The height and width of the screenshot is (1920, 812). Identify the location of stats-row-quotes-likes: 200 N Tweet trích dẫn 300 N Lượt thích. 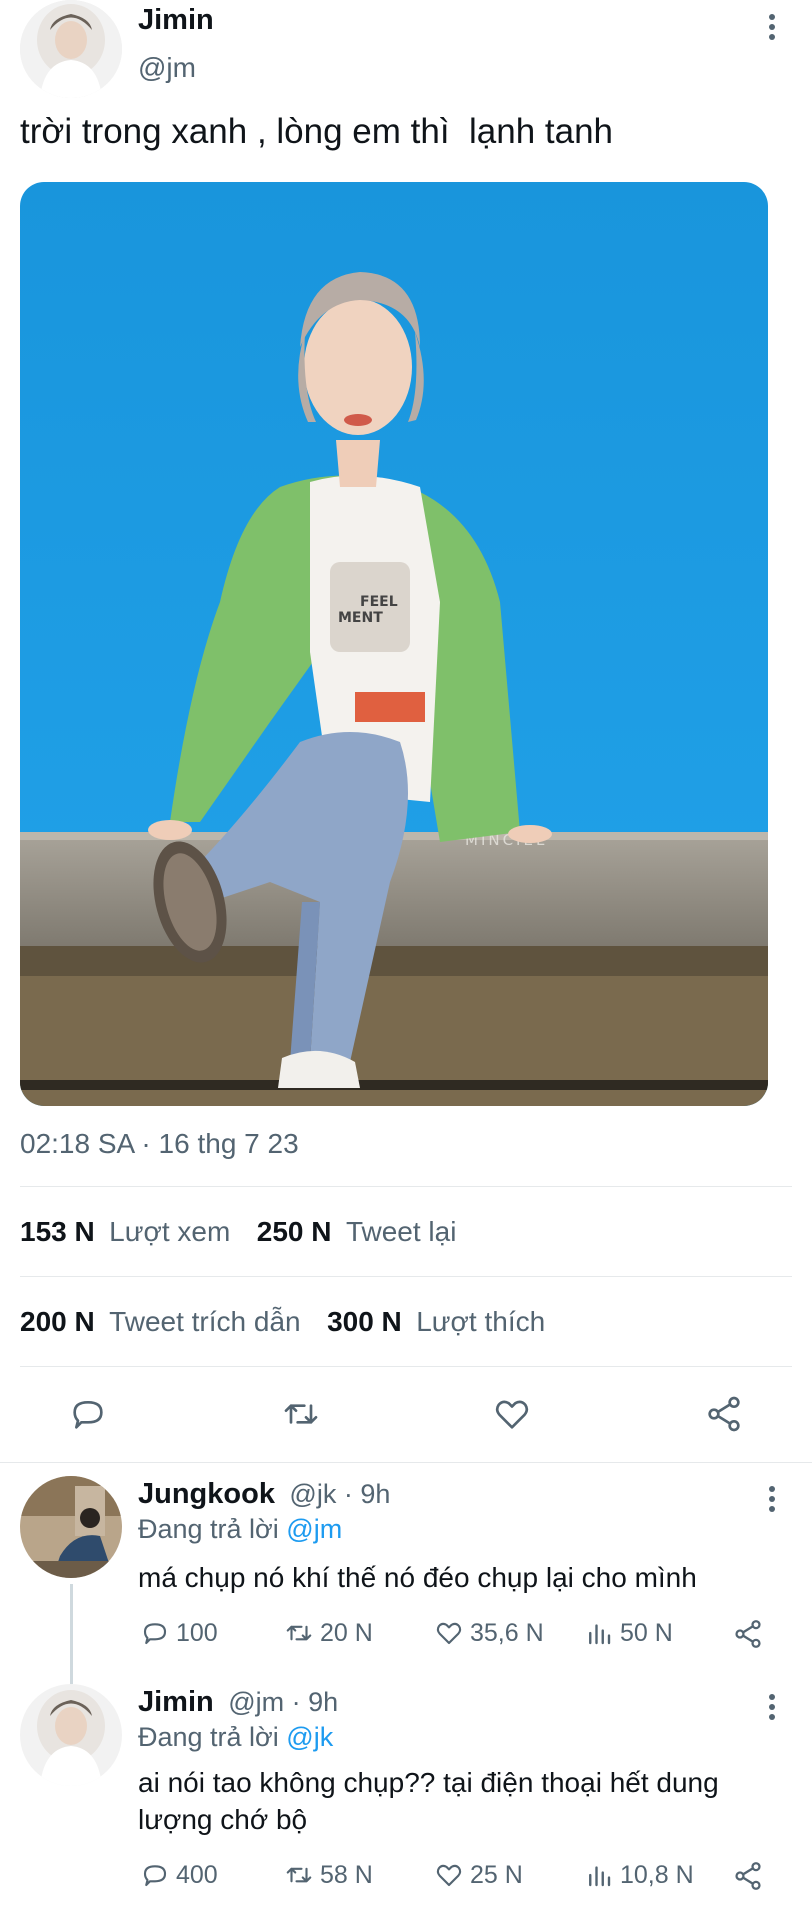
(282, 1322).